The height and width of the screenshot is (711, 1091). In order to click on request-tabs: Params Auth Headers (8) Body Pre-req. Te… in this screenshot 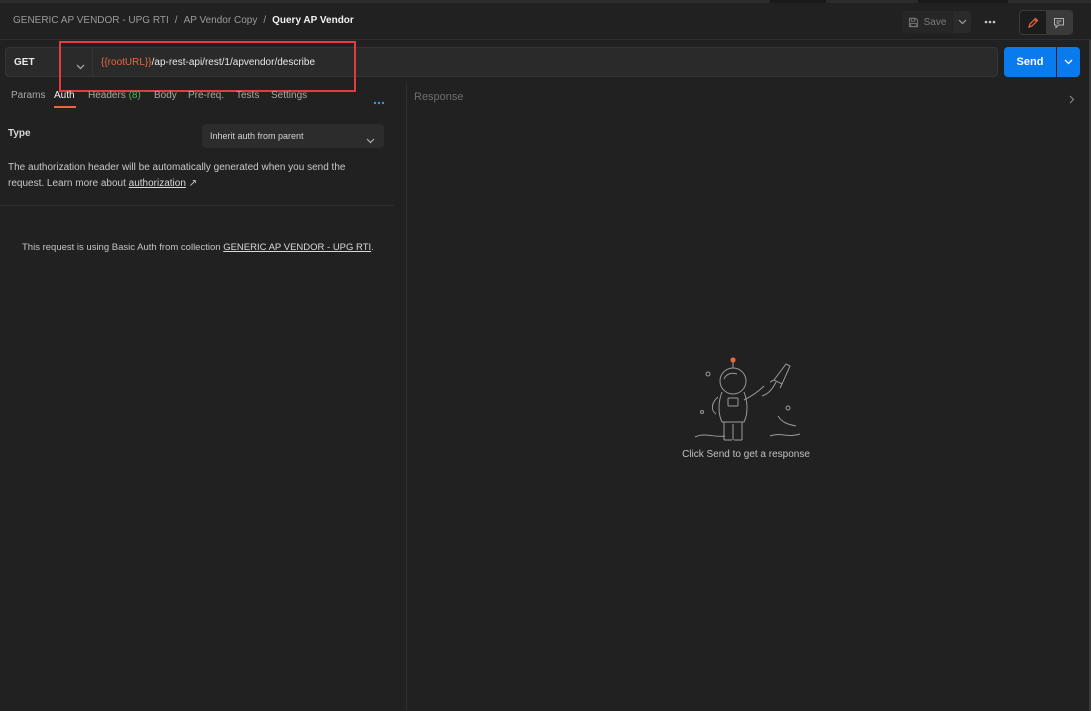, I will do `click(197, 98)`.